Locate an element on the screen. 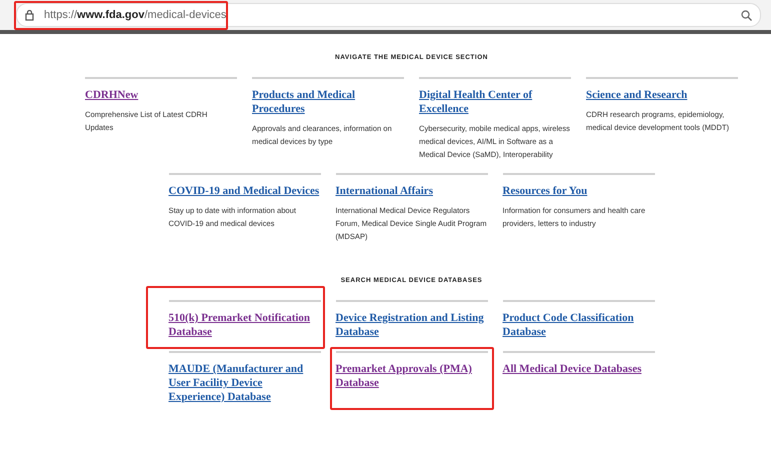 Image resolution: width=771 pixels, height=464 pixels. link: CDRHNew is located at coordinates (161, 95).